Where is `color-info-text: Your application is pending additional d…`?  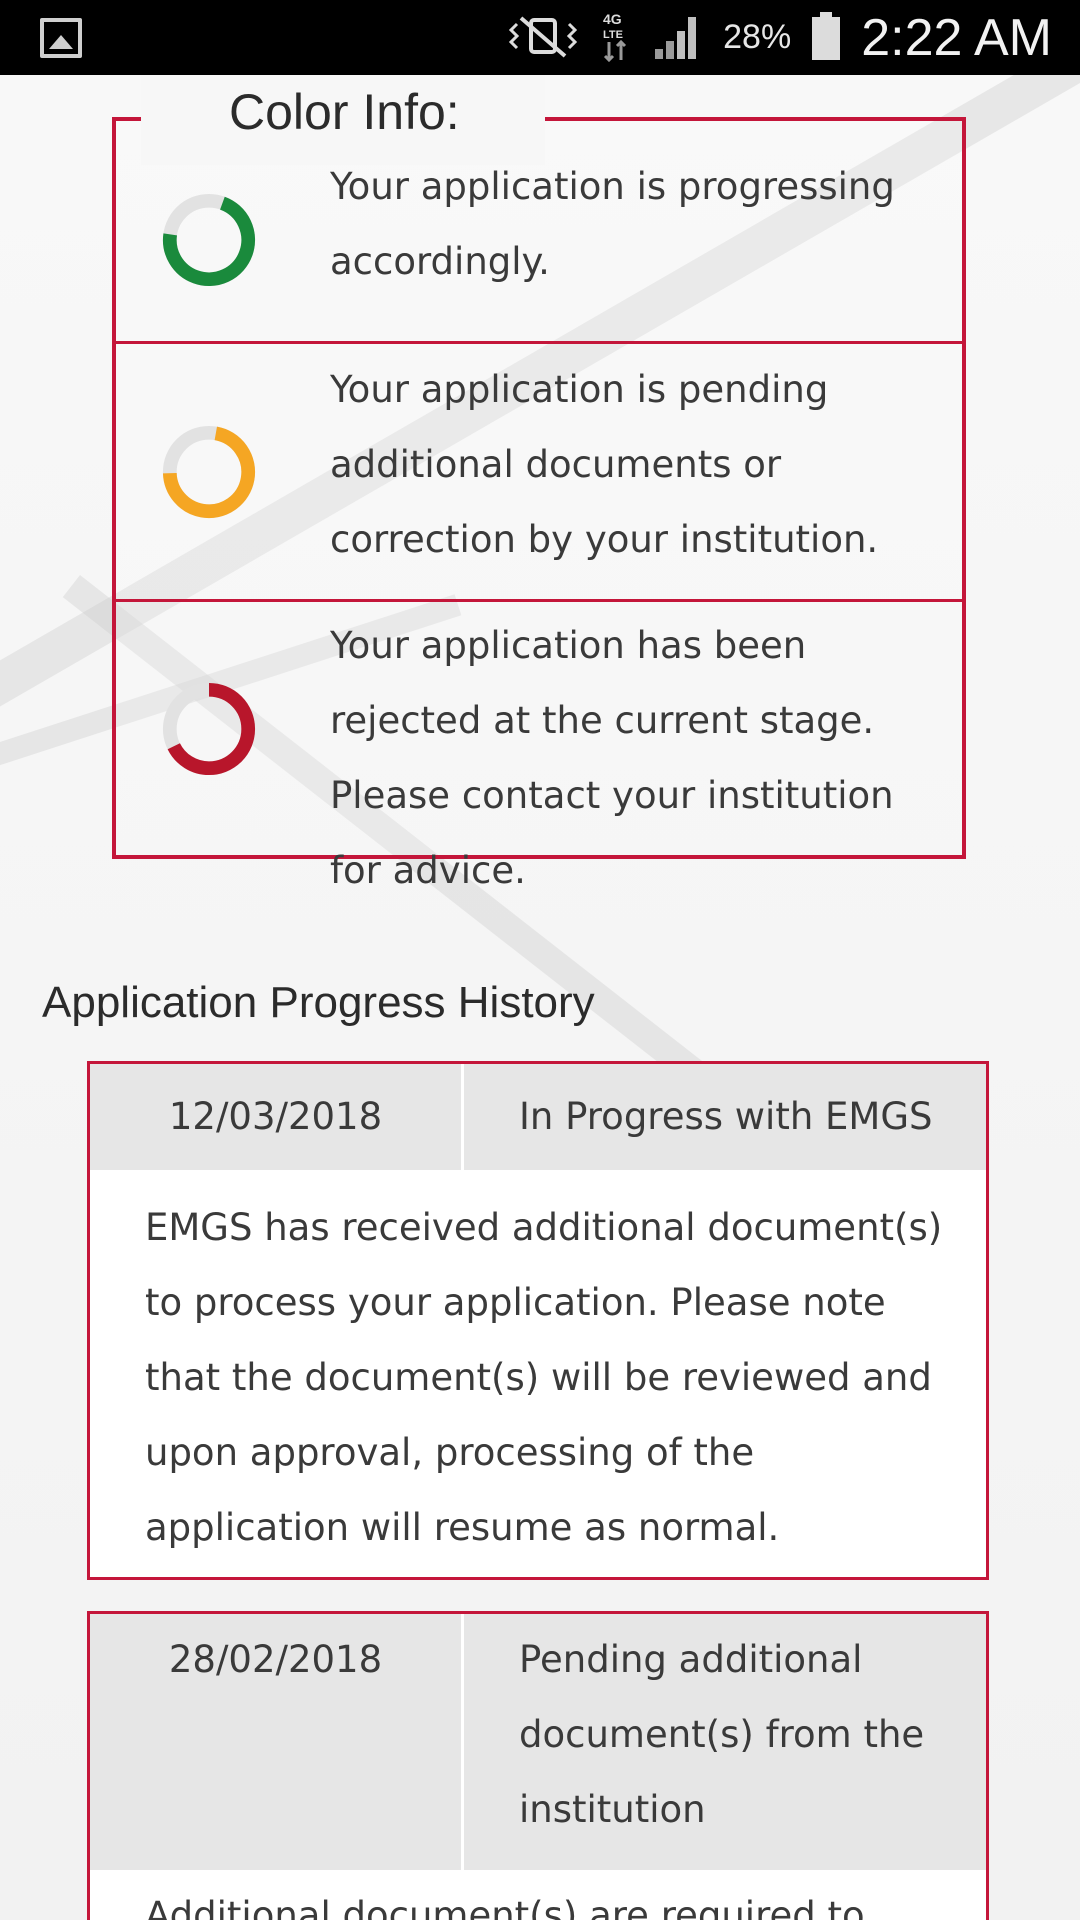 color-info-text: Your application is pending additional d… is located at coordinates (604, 464).